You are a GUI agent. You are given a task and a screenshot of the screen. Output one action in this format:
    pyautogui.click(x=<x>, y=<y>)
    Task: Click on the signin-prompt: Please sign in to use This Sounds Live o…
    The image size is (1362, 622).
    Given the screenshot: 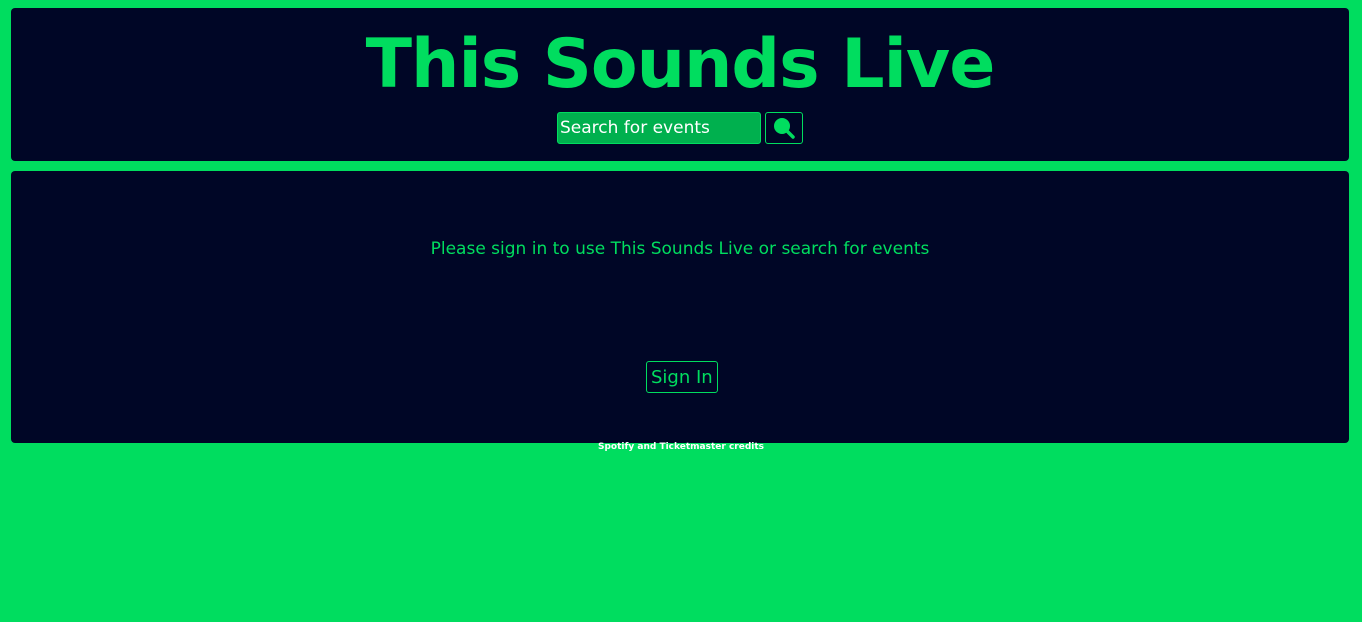 What is the action you would take?
    pyautogui.click(x=680, y=249)
    